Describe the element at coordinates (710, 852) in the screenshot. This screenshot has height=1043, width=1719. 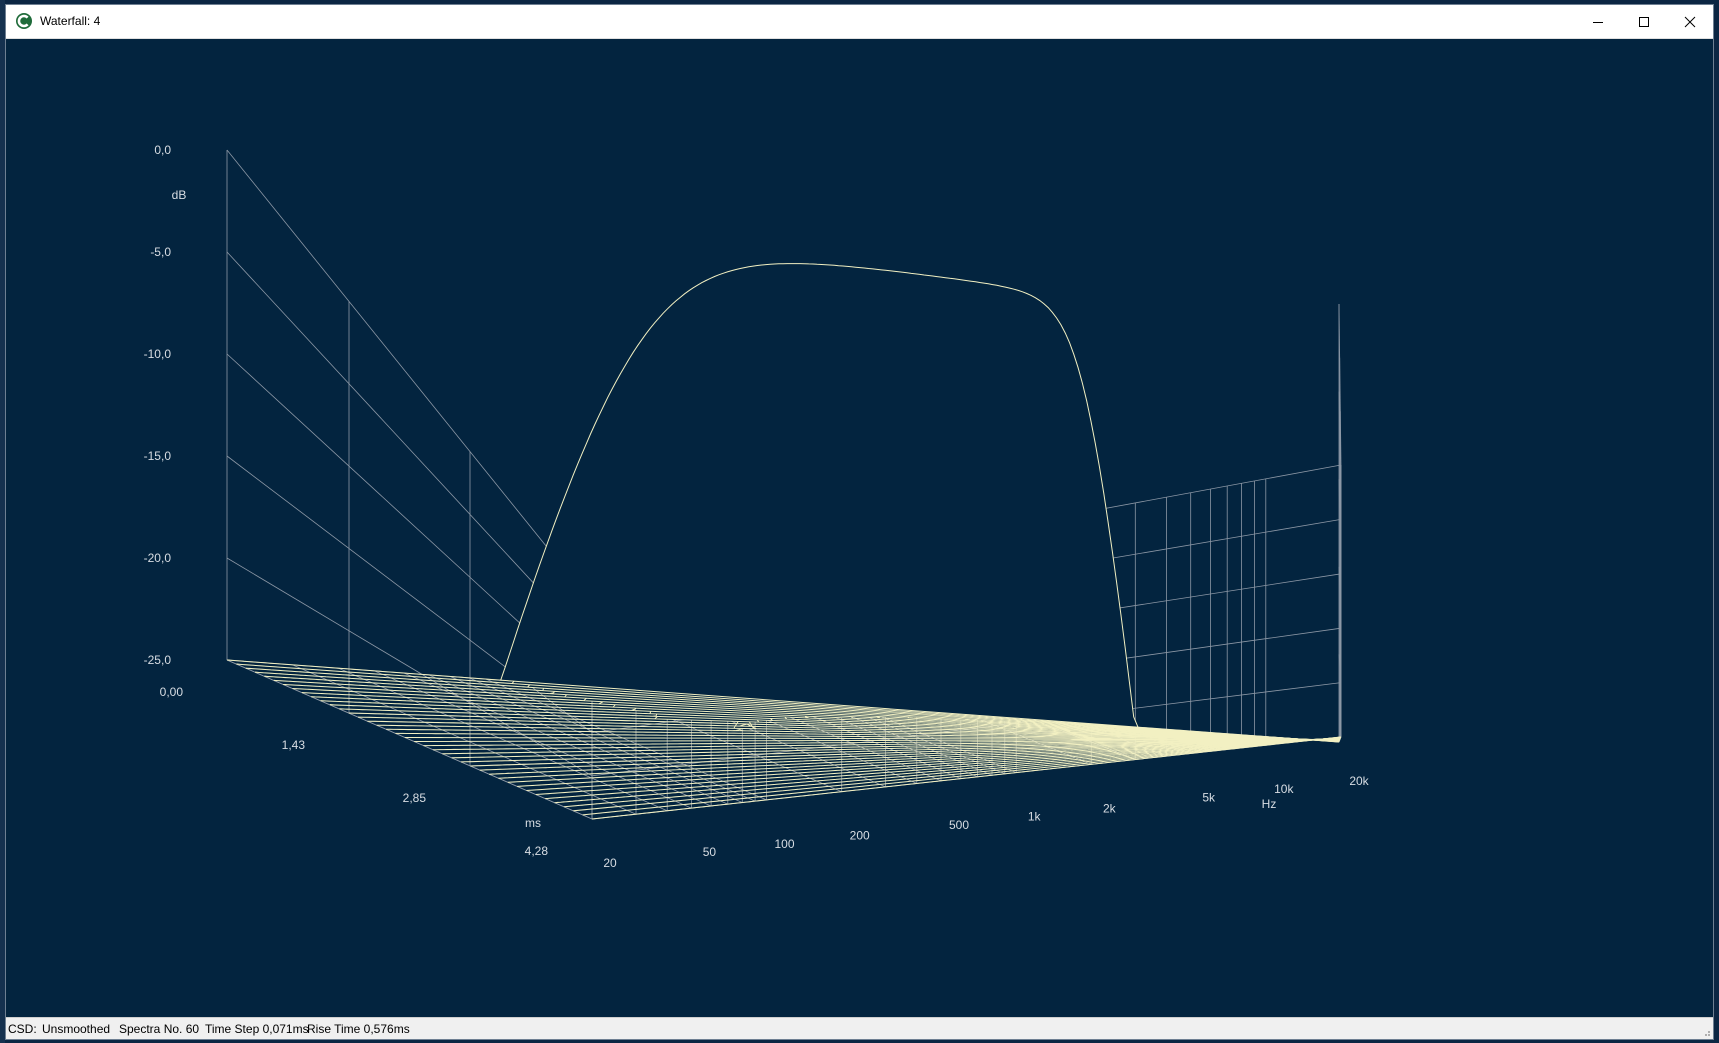
I see `freq-tick-label: 50` at that location.